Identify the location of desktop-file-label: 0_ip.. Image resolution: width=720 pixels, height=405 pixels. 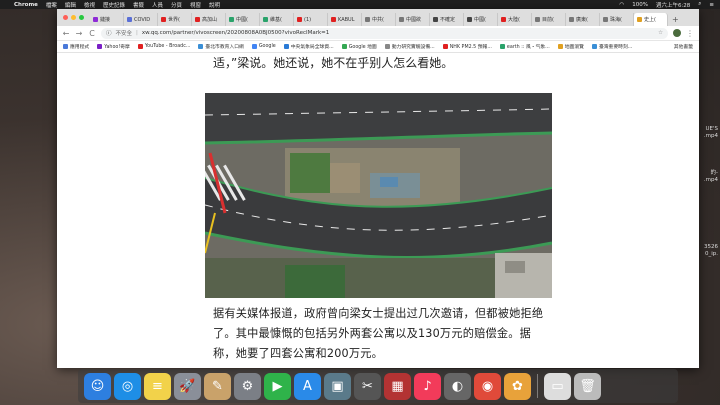
(711, 254).